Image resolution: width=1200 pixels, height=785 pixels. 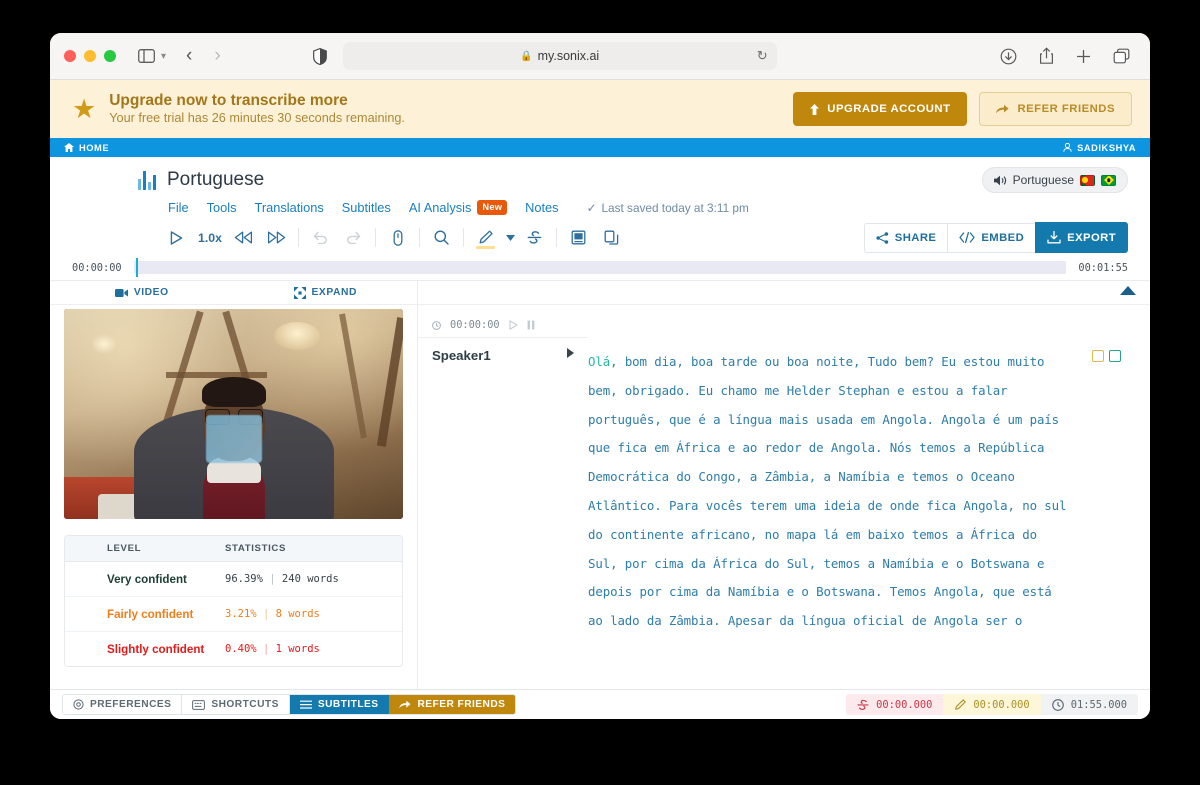 What do you see at coordinates (319, 56) in the screenshot?
I see `privacy-shield-icon` at bounding box center [319, 56].